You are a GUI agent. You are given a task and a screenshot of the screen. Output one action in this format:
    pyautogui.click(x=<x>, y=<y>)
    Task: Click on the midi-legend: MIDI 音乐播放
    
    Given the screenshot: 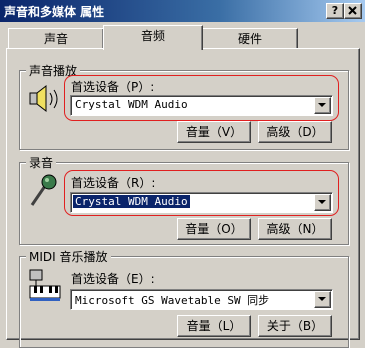 What is the action you would take?
    pyautogui.click(x=68, y=256)
    